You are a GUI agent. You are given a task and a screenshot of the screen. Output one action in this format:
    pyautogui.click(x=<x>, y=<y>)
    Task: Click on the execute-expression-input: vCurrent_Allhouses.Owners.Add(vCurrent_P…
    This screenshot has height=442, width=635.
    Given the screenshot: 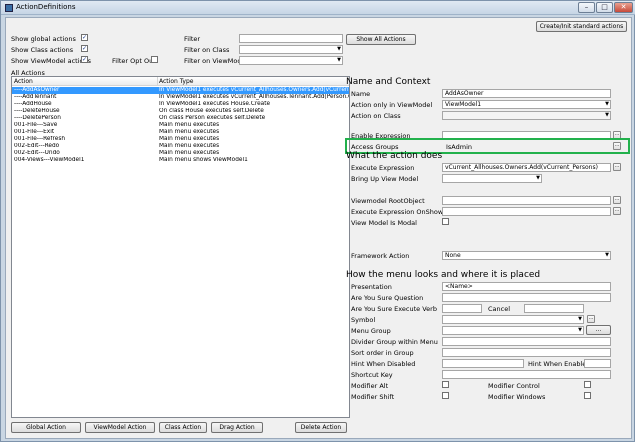 What is the action you would take?
    pyautogui.click(x=526, y=167)
    